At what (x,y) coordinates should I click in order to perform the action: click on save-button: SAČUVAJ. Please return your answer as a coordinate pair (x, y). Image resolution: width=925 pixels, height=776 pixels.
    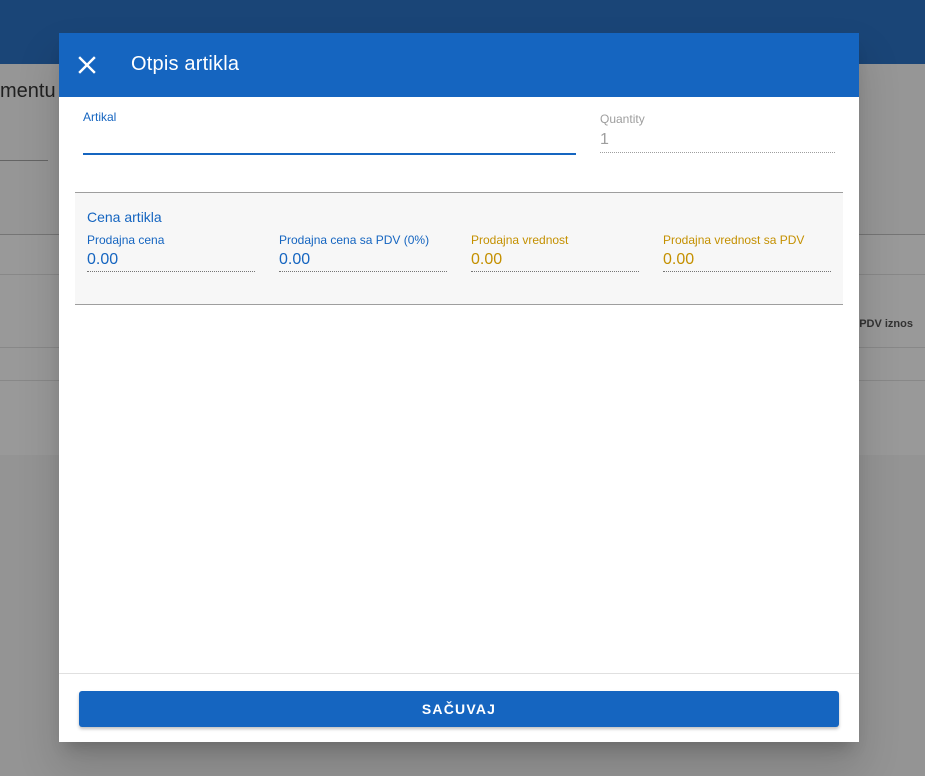
    Looking at the image, I should click on (459, 709).